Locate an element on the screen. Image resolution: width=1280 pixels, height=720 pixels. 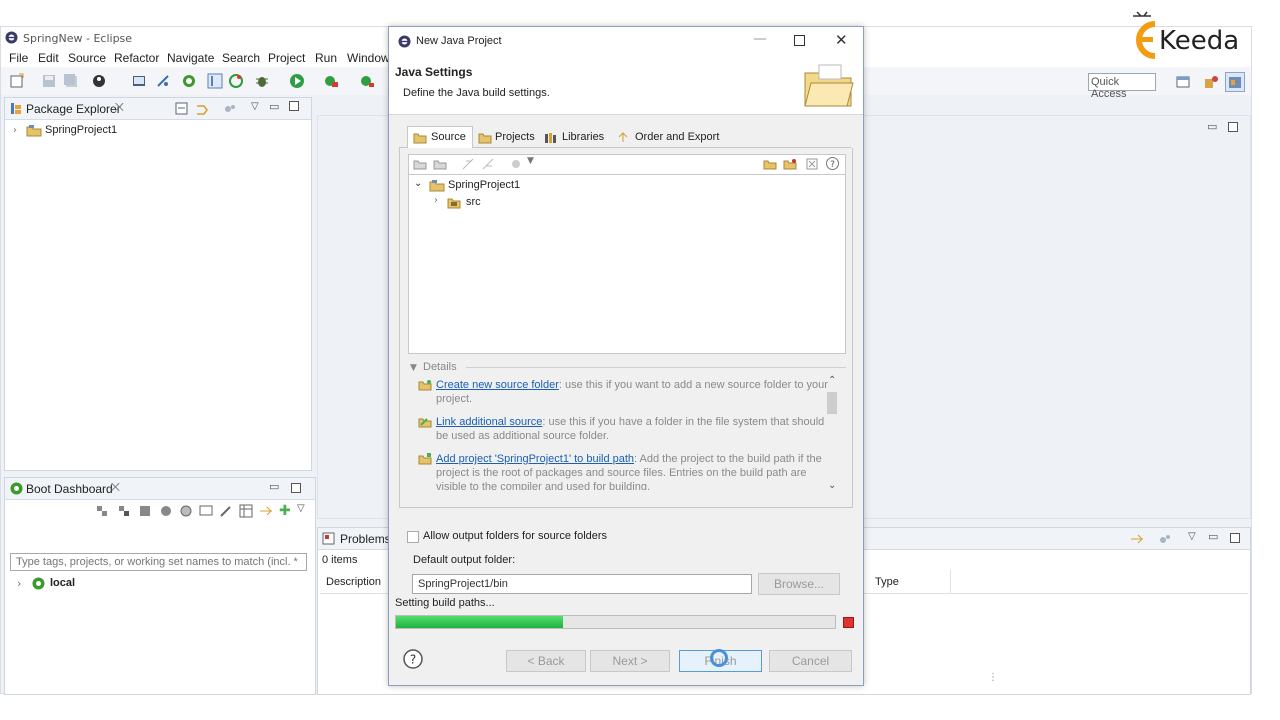
skip-breakpoints-icon is located at coordinates (163, 81).